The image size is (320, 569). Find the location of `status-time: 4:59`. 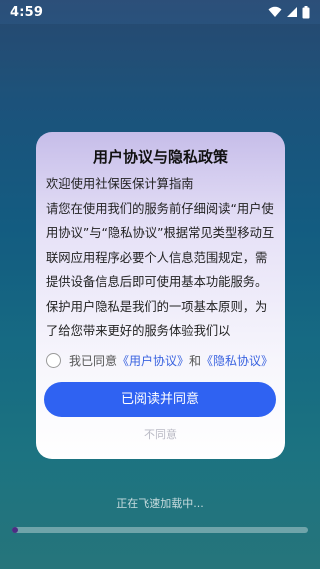

status-time: 4:59 is located at coordinates (27, 12).